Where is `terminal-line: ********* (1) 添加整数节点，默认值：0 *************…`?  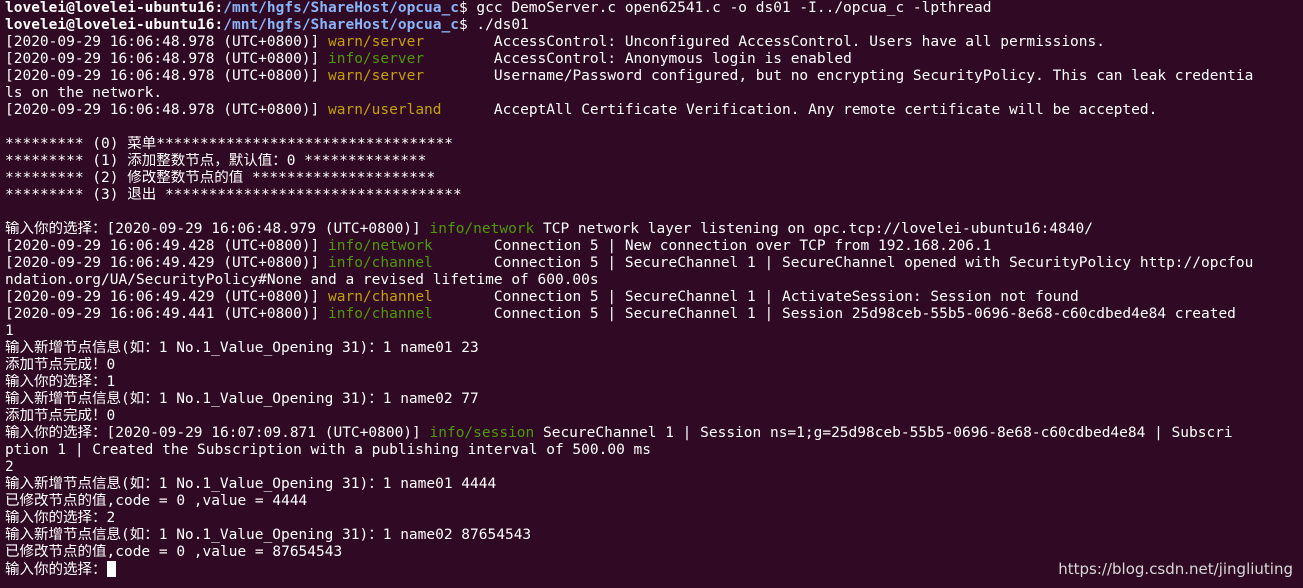 terminal-line: ********* (1) 添加整数节点，默认值：0 *************… is located at coordinates (654, 161).